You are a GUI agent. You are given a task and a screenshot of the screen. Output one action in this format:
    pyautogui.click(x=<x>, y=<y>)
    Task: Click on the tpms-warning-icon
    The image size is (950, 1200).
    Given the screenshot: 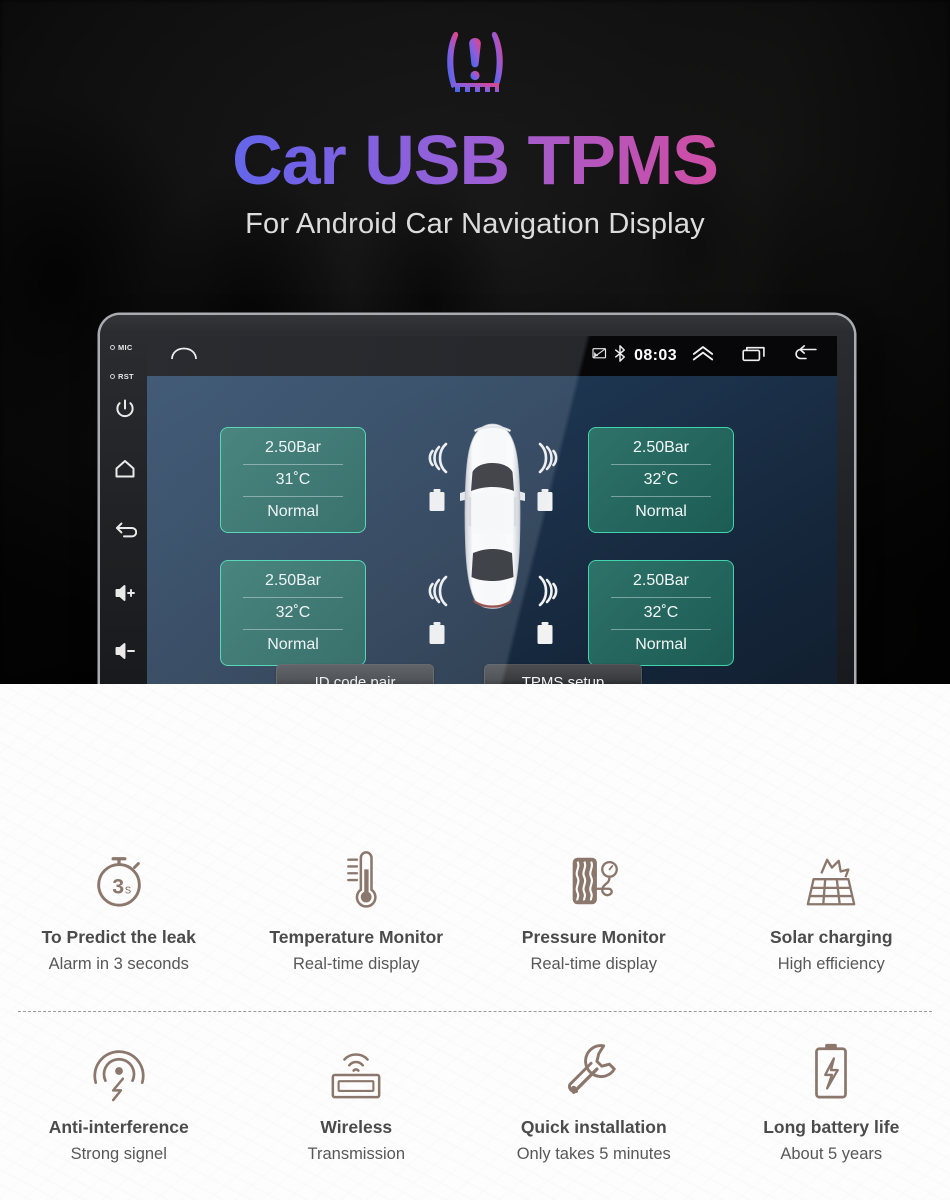 What is the action you would take?
    pyautogui.click(x=475, y=63)
    